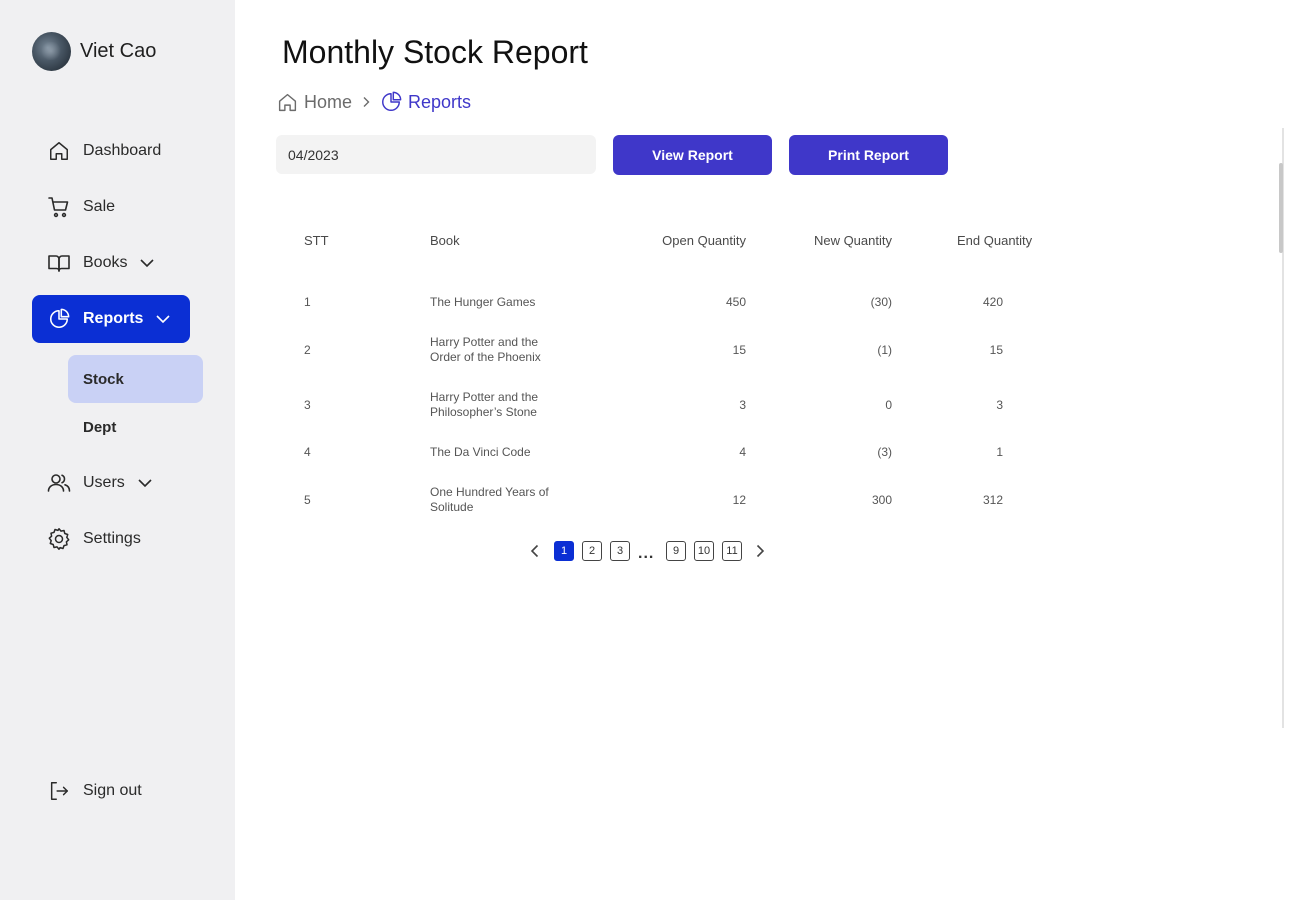  What do you see at coordinates (992, 302) in the screenshot?
I see `cell-end-quantity: 420` at bounding box center [992, 302].